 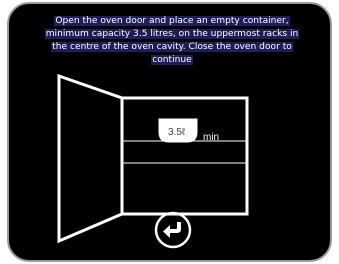 I want to click on back-button, so click(x=173, y=230).